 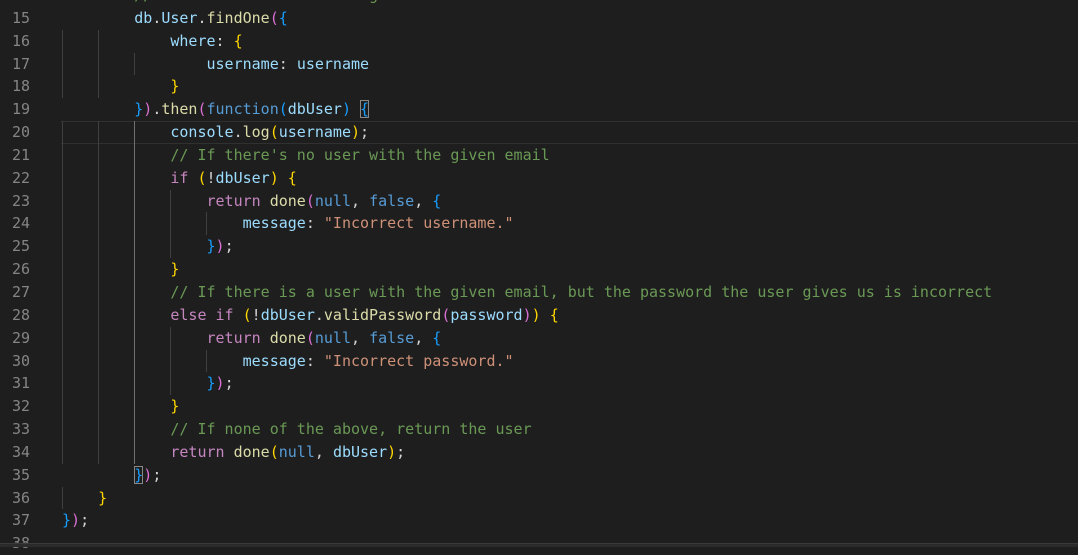 I want to click on code-text: }).then(function(dbUser) {, so click(x=216, y=109).